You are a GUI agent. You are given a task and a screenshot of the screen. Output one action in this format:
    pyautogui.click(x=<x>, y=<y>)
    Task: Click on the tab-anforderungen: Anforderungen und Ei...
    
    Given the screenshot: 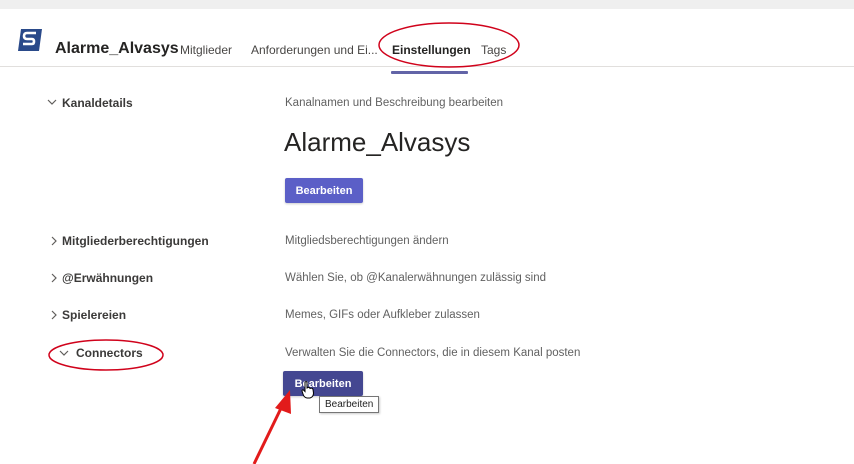 What is the action you would take?
    pyautogui.click(x=314, y=50)
    